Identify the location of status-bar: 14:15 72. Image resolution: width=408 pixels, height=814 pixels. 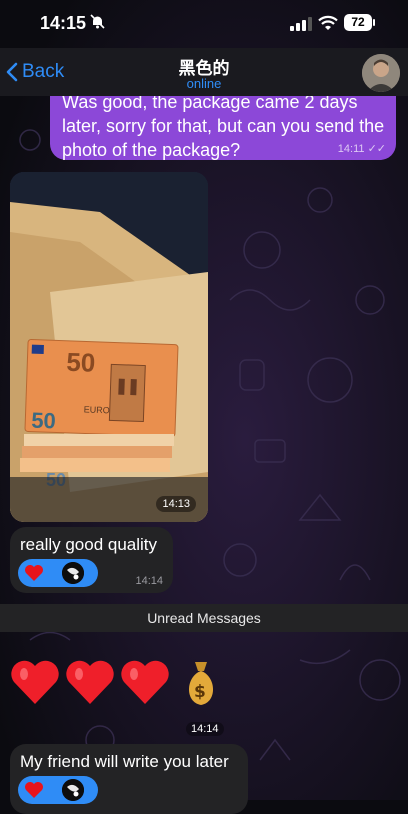
(204, 24).